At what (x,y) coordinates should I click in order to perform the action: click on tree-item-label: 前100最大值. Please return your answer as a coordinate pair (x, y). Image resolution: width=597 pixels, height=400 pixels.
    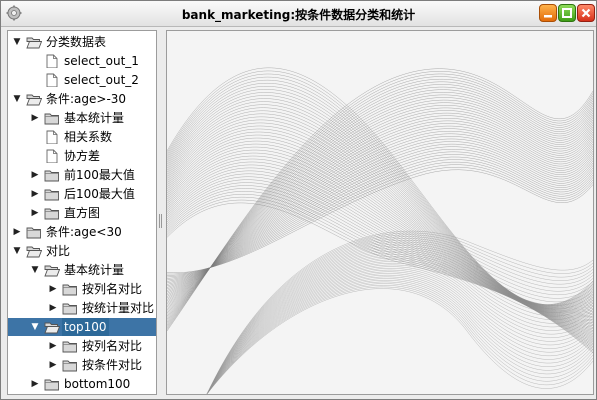
    Looking at the image, I should click on (99, 175).